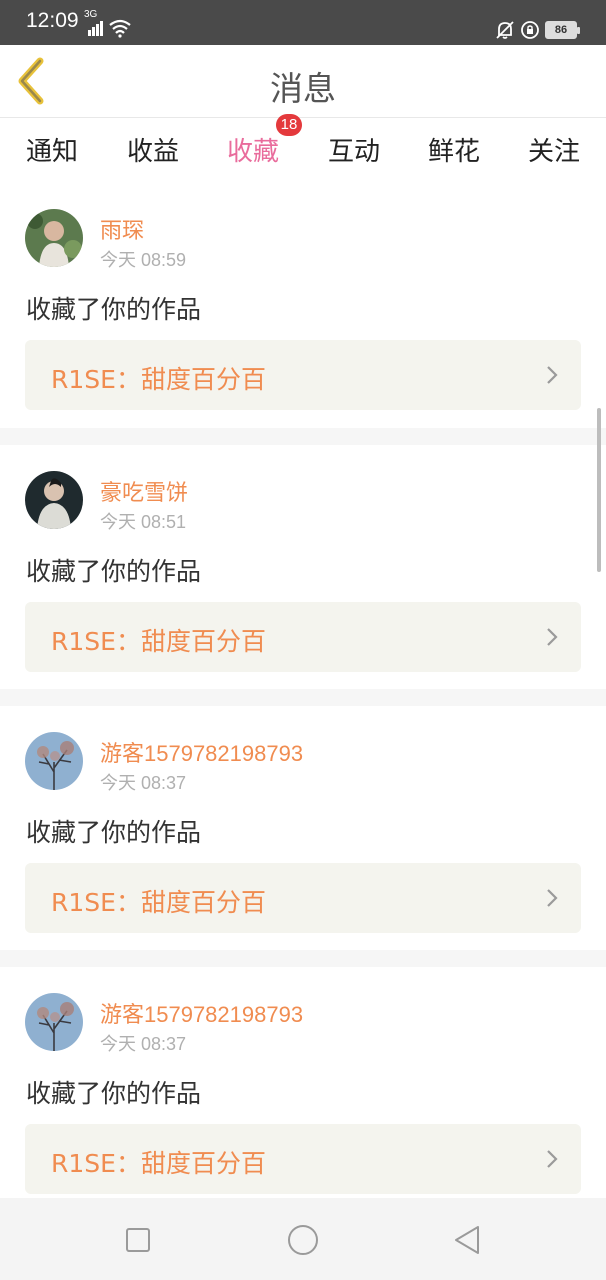  What do you see at coordinates (303, 88) in the screenshot?
I see `page-title: 消息` at bounding box center [303, 88].